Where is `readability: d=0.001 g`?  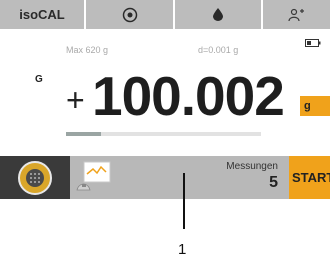
readability: d=0.001 g is located at coordinates (218, 50).